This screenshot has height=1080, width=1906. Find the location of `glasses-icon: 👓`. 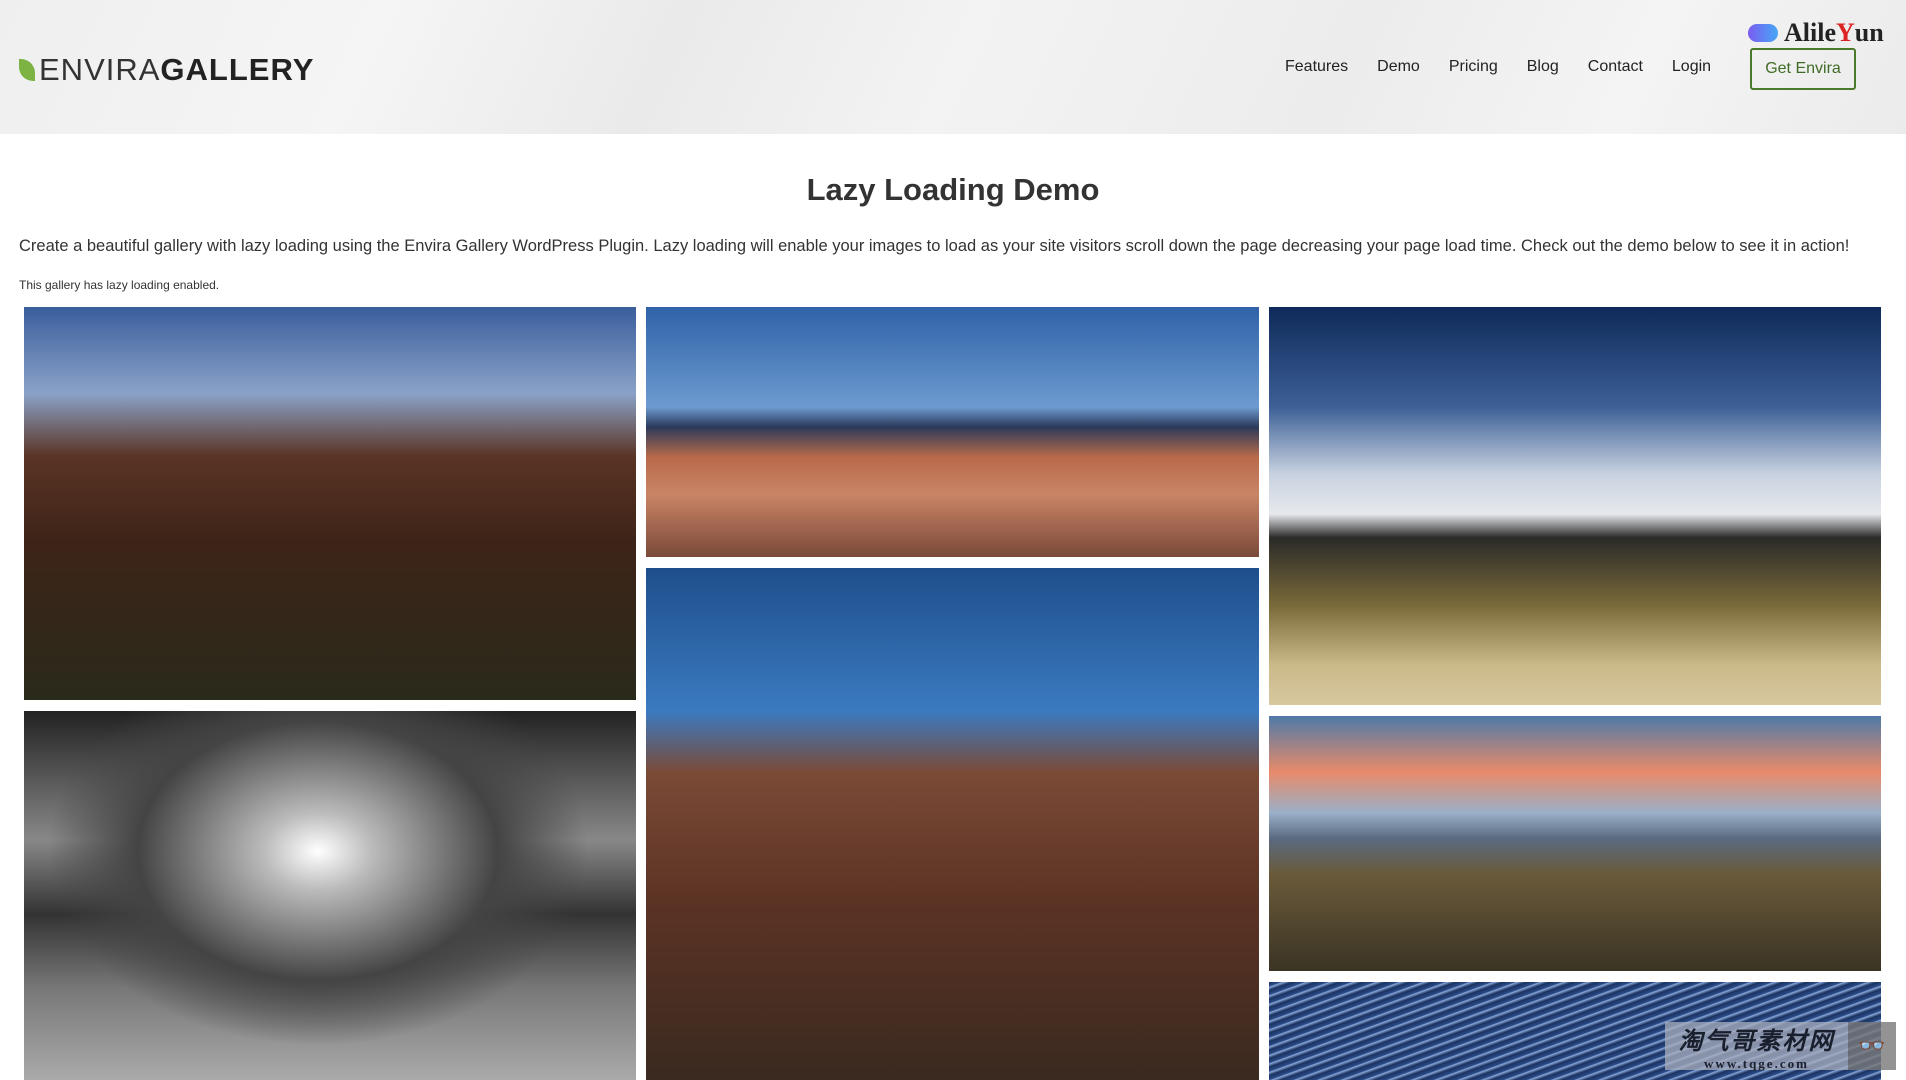

glasses-icon: 👓 is located at coordinates (1872, 1046).